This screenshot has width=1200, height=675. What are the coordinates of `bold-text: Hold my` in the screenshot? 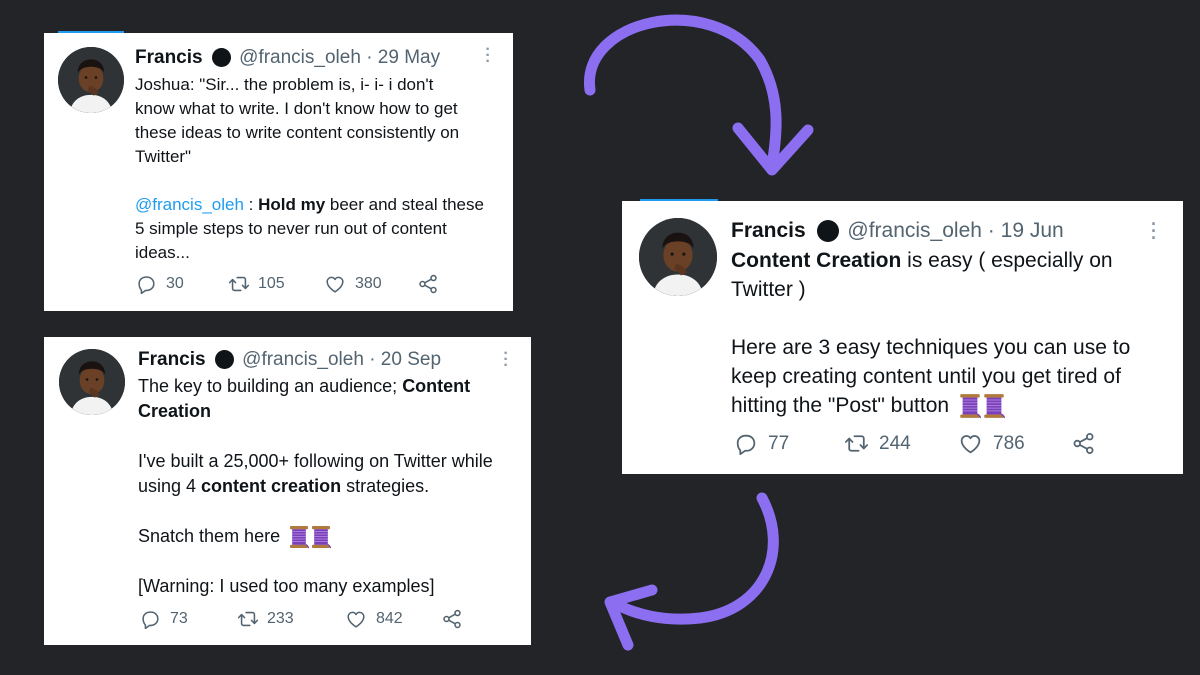 It's located at (292, 204).